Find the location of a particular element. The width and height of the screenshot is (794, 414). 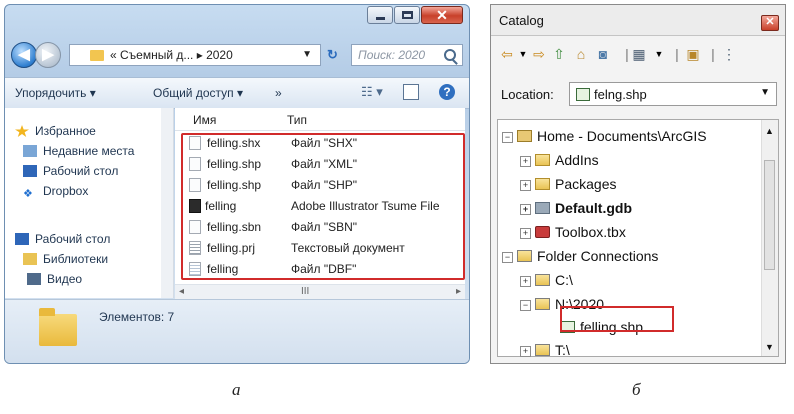

tree-node-packages: + Packages is located at coordinates (568, 186).